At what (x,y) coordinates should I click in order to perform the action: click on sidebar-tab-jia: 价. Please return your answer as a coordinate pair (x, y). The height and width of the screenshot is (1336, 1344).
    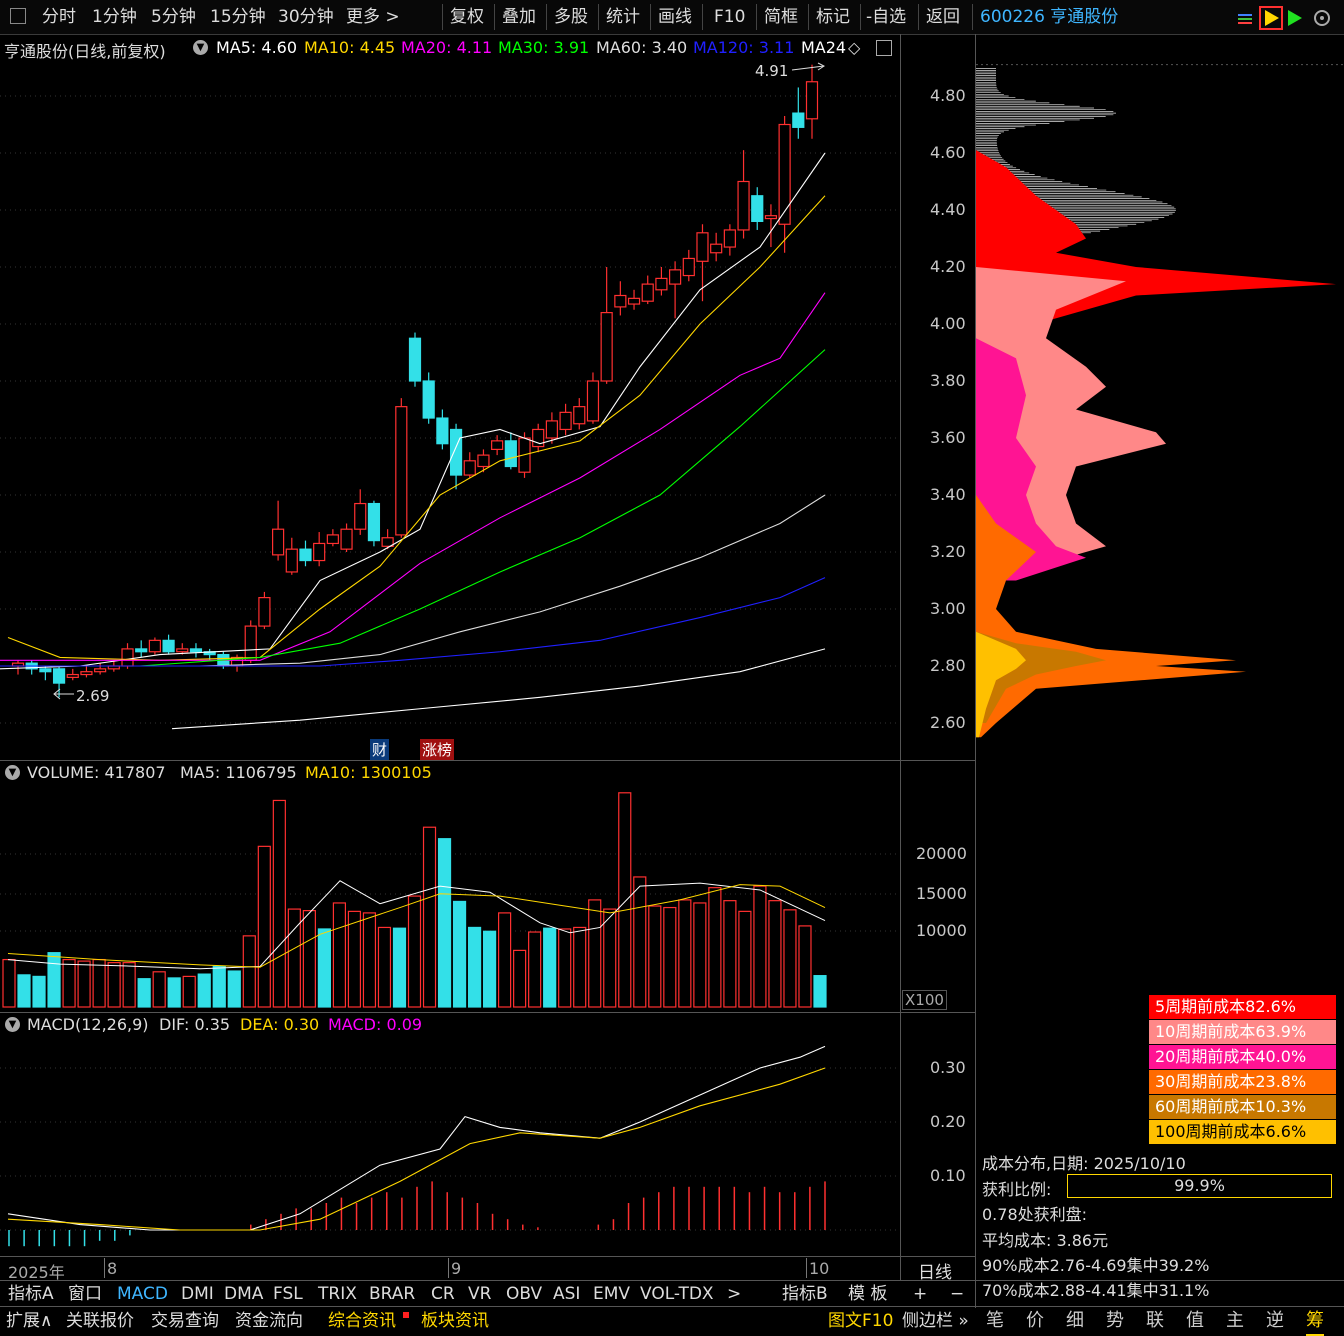
    Looking at the image, I should click on (1035, 1321).